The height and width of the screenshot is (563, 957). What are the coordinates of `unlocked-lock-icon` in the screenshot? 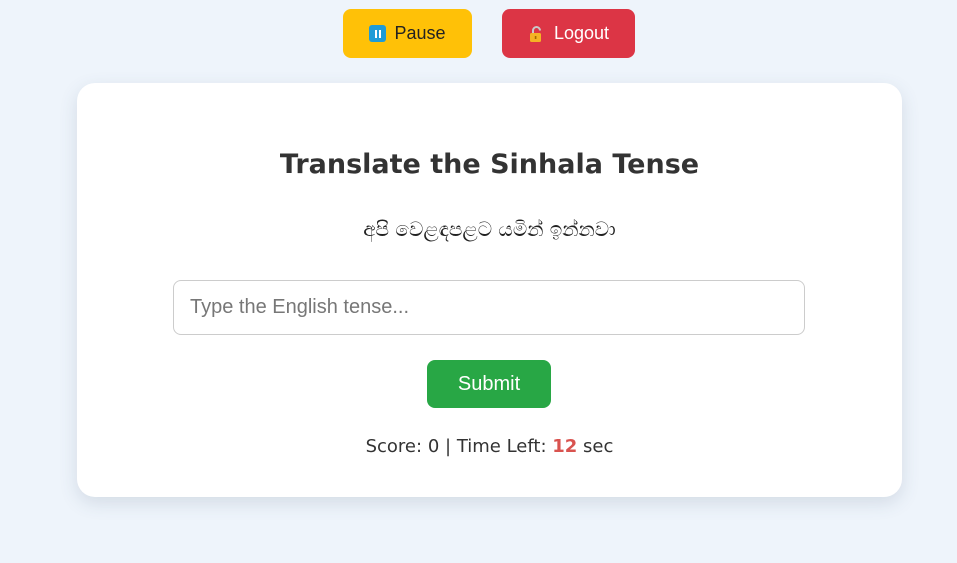 It's located at (535, 33).